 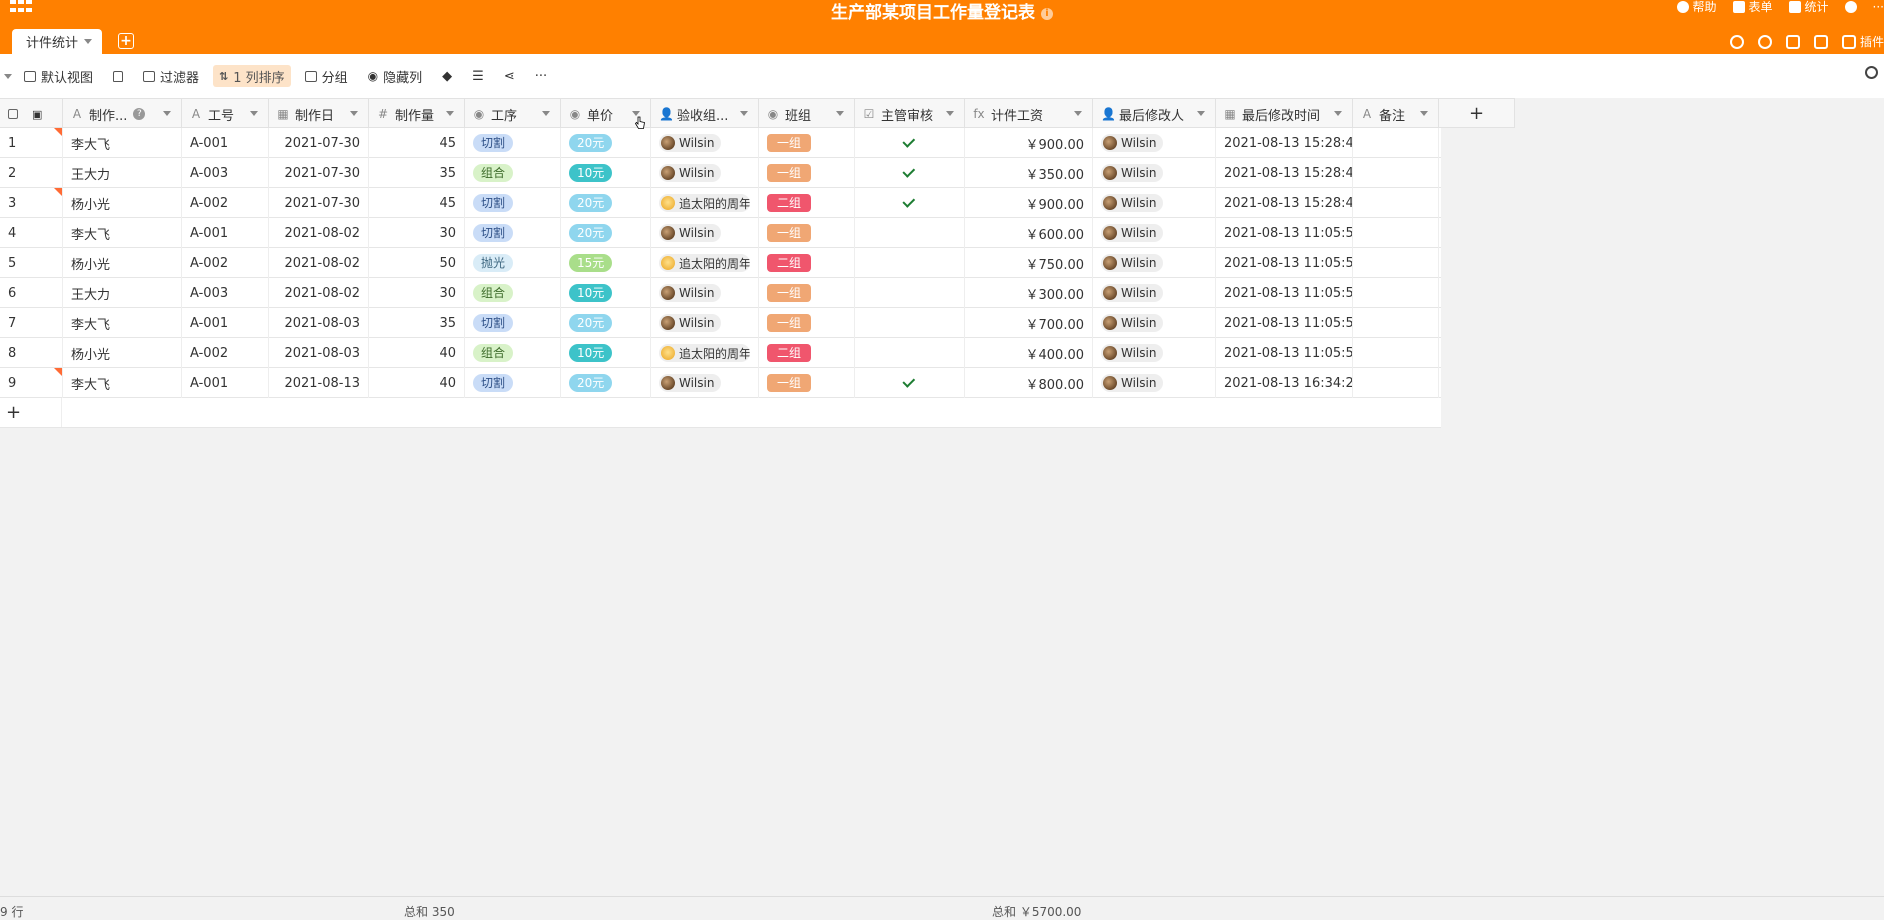 I want to click on add-tab-icon: +, so click(x=126, y=41).